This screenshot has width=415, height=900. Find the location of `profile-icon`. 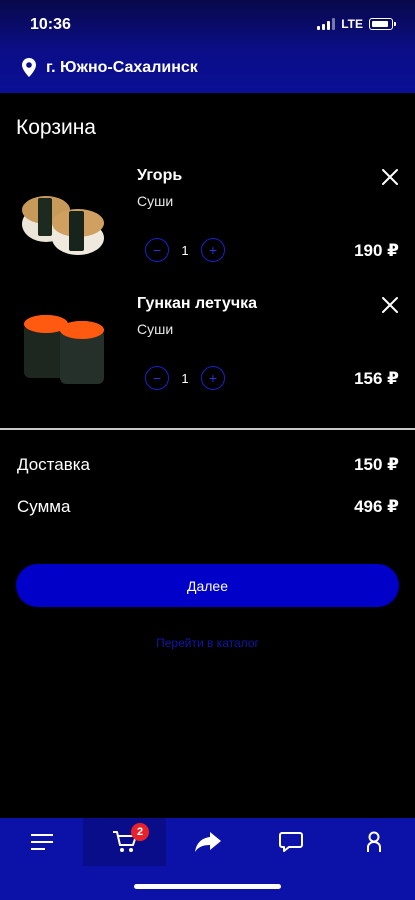

profile-icon is located at coordinates (373, 841).